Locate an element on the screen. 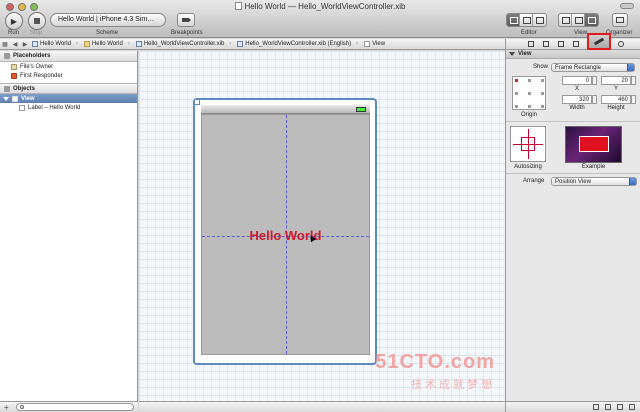  example-label: Example is located at coordinates (593, 167).